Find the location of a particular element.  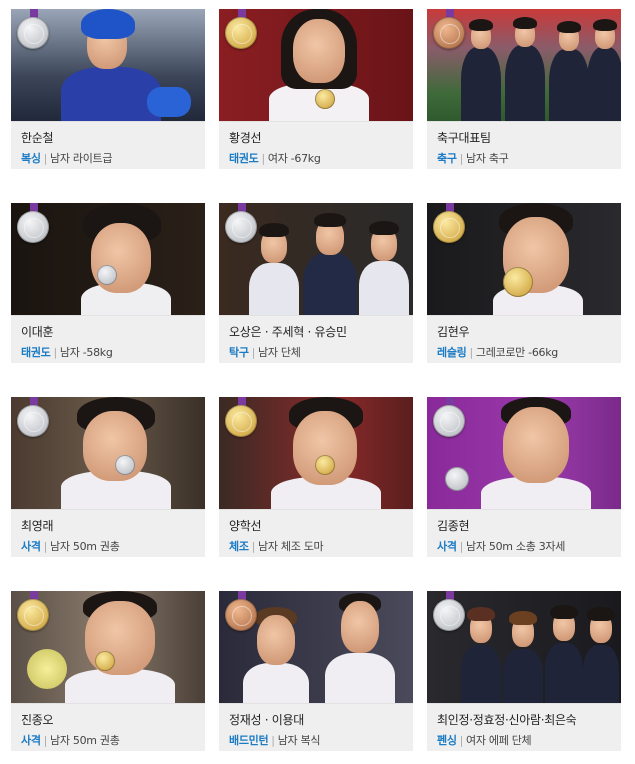

sport-link: 레슬링 is located at coordinates (452, 352).